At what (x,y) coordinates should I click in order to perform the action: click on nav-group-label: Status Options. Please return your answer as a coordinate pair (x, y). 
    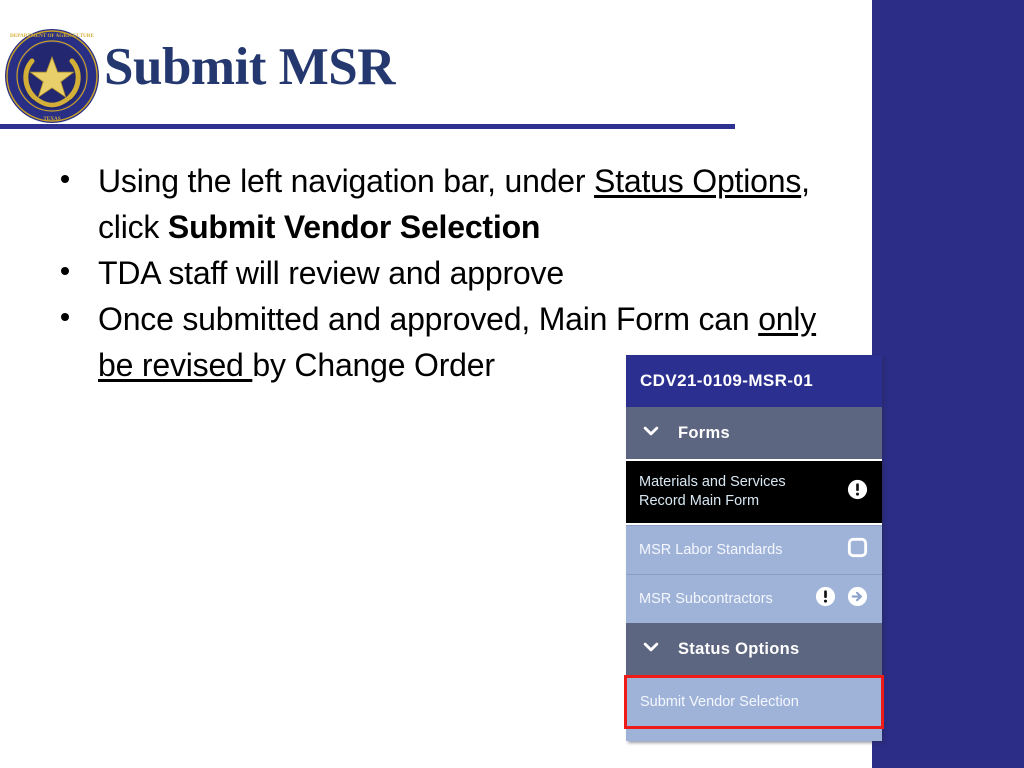
    Looking at the image, I should click on (739, 648).